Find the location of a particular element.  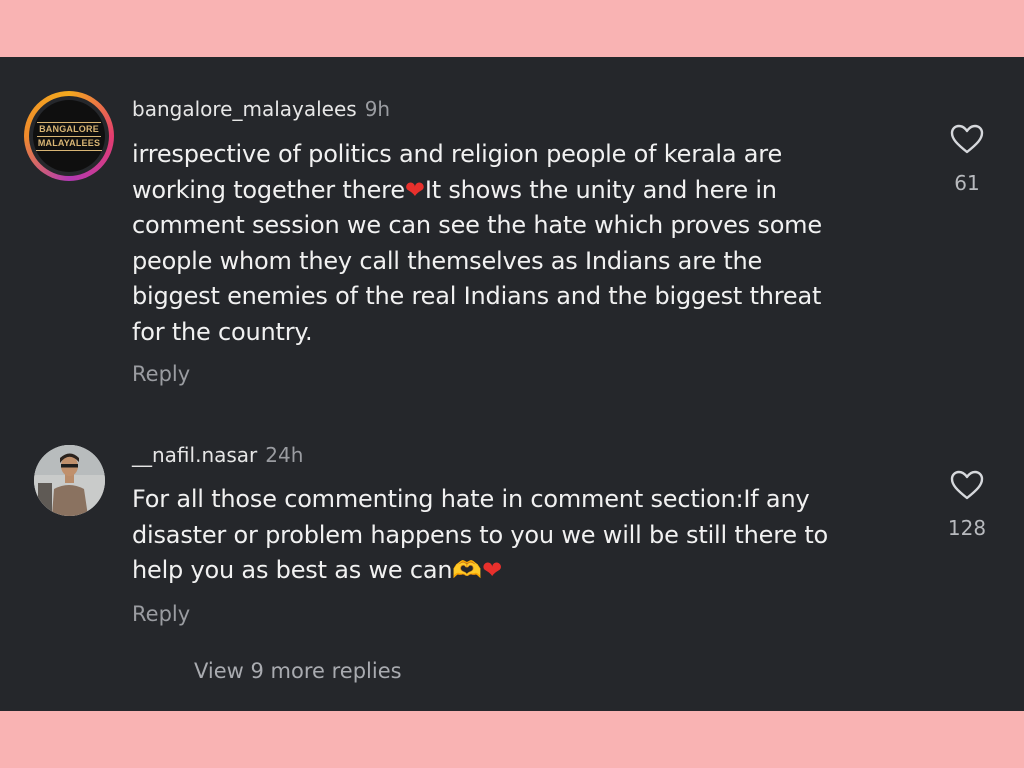

avatar: BANGALORE MALAYALEES is located at coordinates (69, 136).